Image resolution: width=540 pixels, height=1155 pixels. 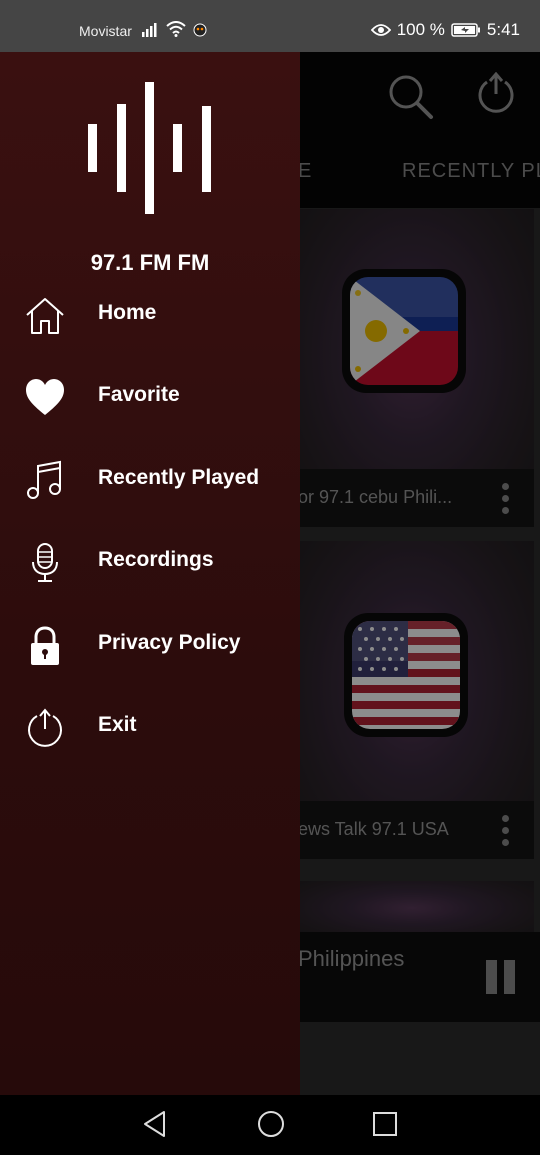 What do you see at coordinates (45, 397) in the screenshot?
I see `heart-icon` at bounding box center [45, 397].